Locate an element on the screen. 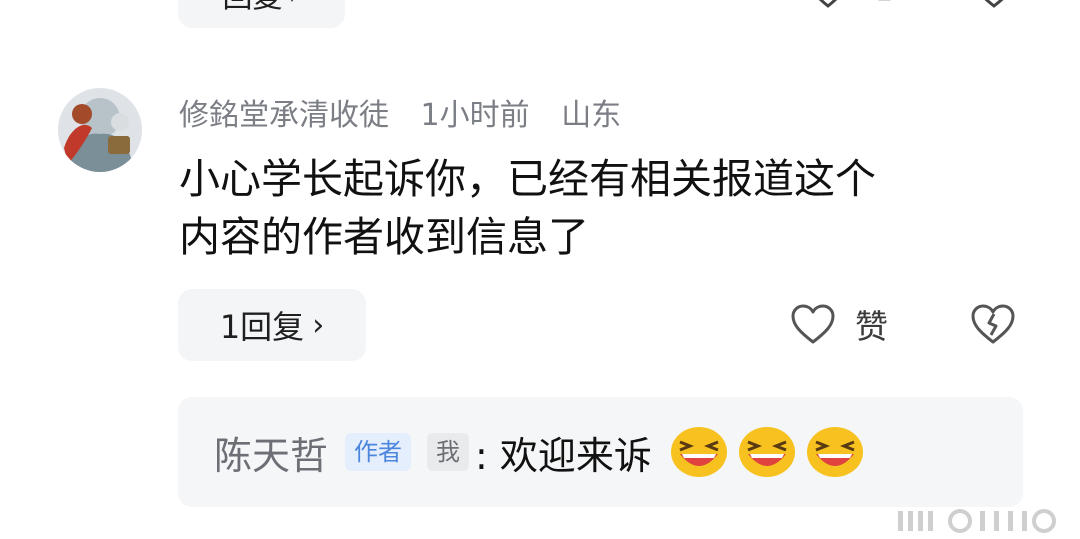 The height and width of the screenshot is (539, 1080). watermark-logo is located at coordinates (977, 521).